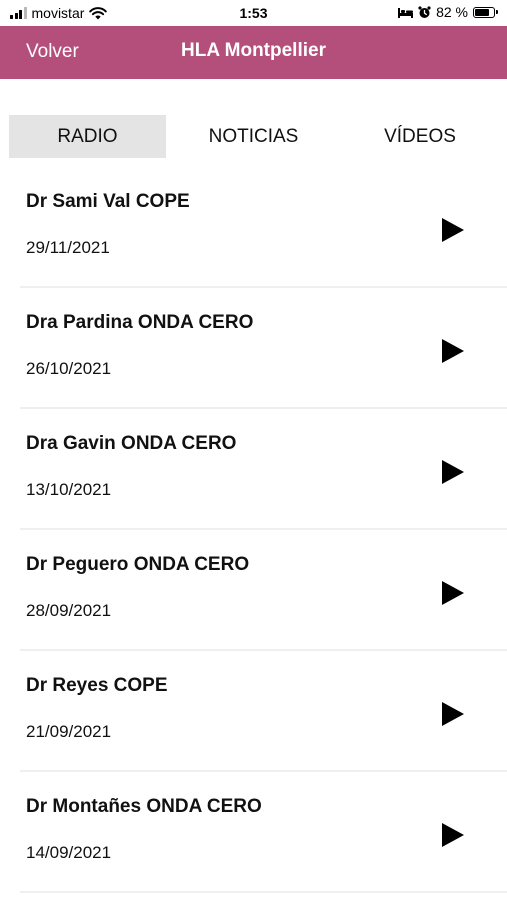  Describe the element at coordinates (482, 12) in the screenshot. I see `battery-fill` at that location.